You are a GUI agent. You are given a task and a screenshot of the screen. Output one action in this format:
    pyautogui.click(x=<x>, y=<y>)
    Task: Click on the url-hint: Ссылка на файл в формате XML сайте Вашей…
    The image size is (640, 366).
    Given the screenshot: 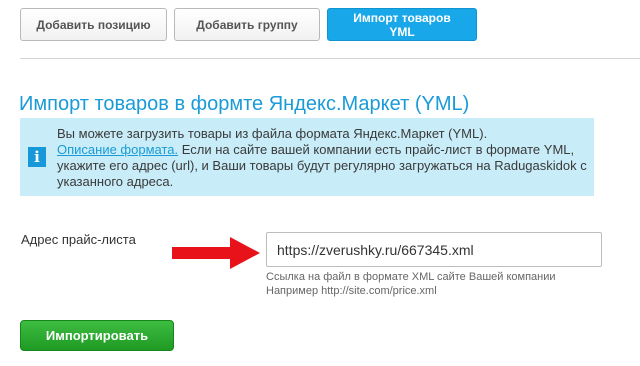 What is the action you would take?
    pyautogui.click(x=411, y=284)
    